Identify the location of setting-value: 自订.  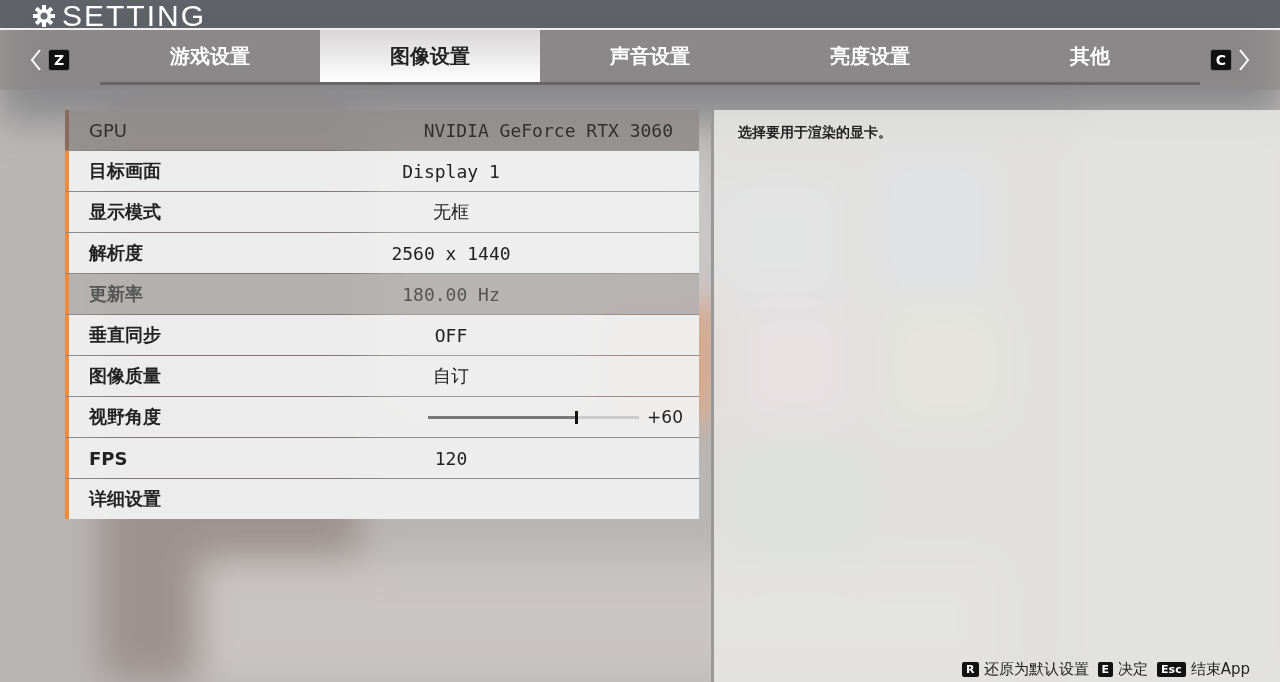
(451, 376).